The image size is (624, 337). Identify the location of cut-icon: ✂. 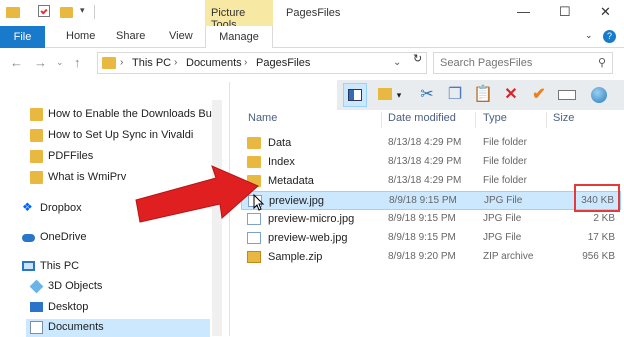
(427, 95).